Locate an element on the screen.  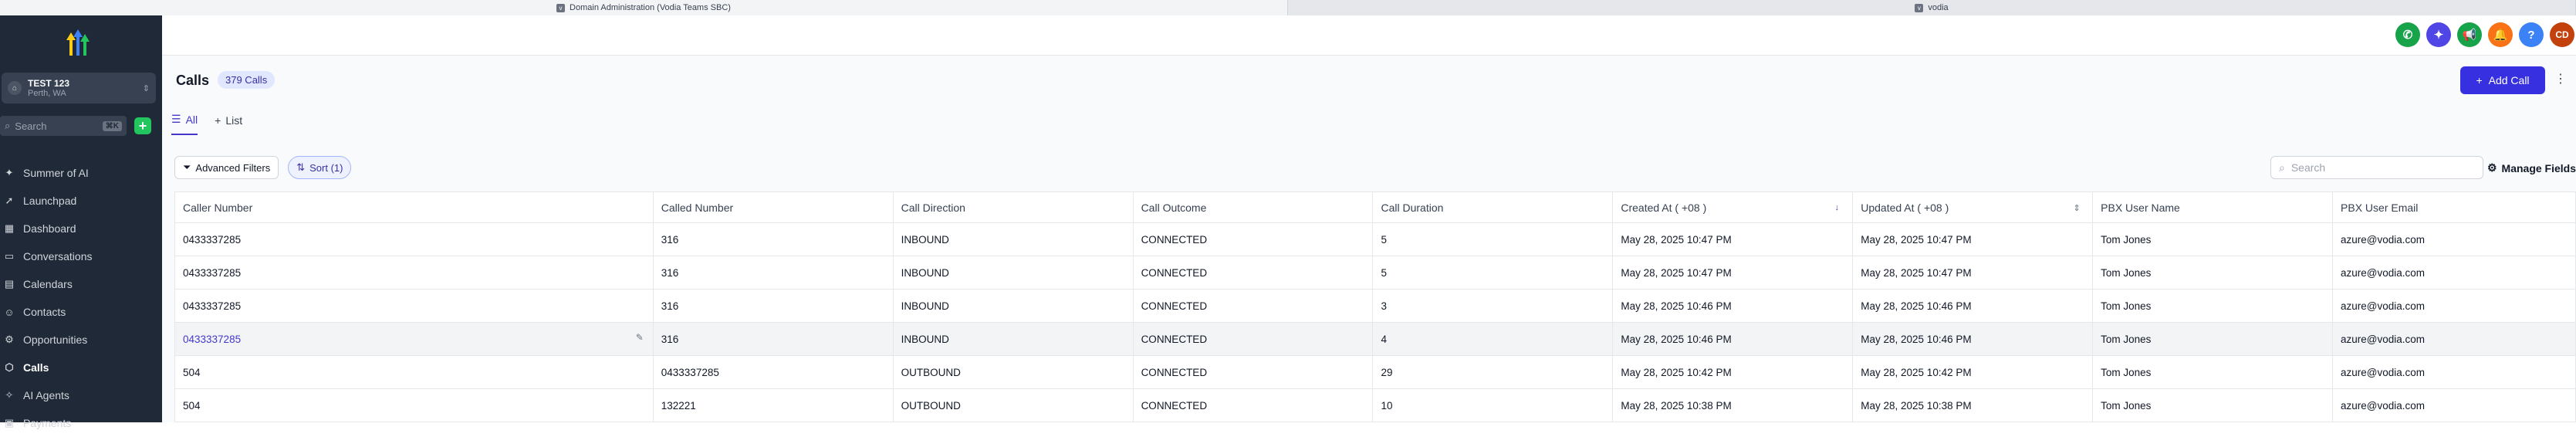
sidebar-item-label: Payments is located at coordinates (47, 423).